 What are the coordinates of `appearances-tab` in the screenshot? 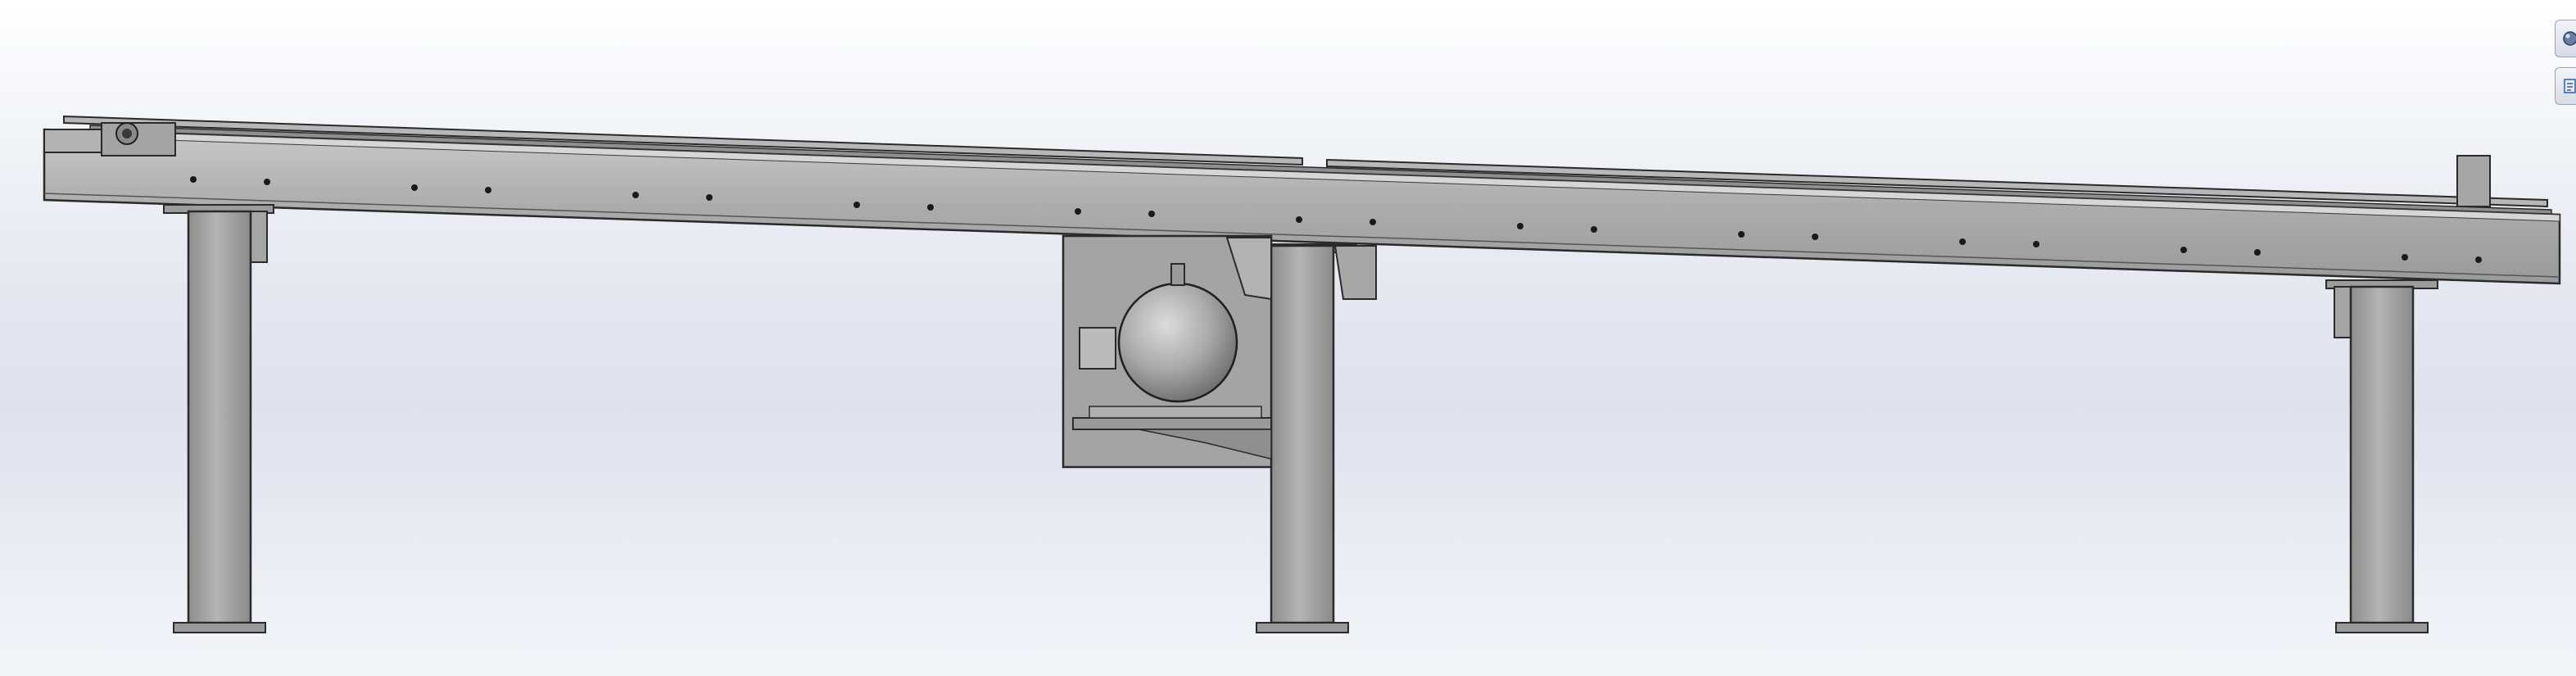 It's located at (2565, 38).